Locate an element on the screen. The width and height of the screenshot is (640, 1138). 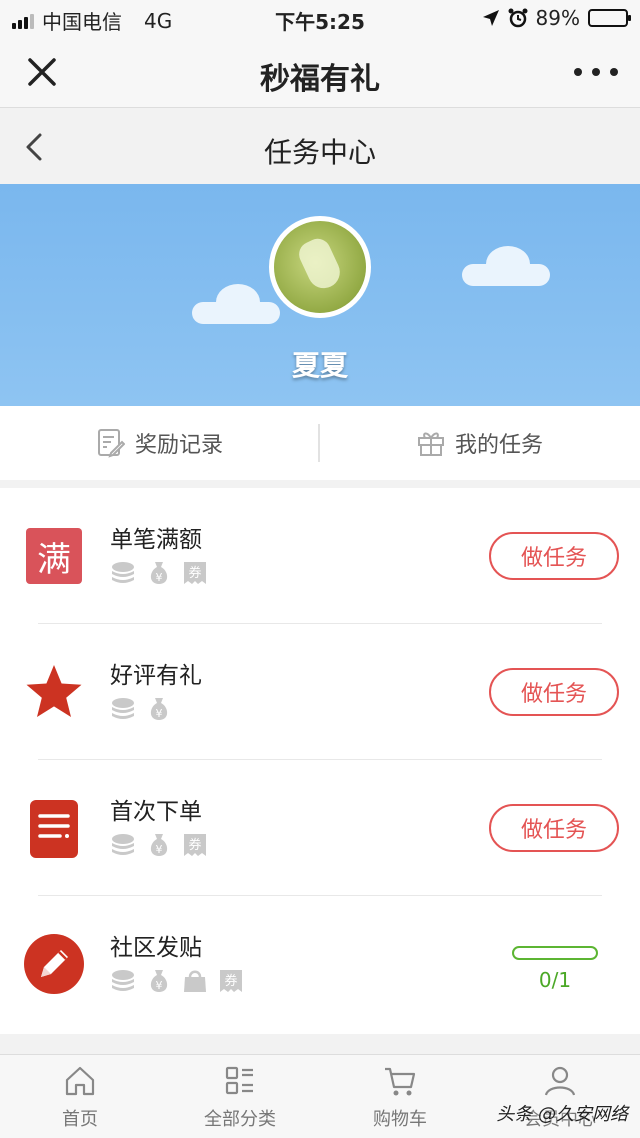
battery-percent: 89% is located at coordinates (557, 18).